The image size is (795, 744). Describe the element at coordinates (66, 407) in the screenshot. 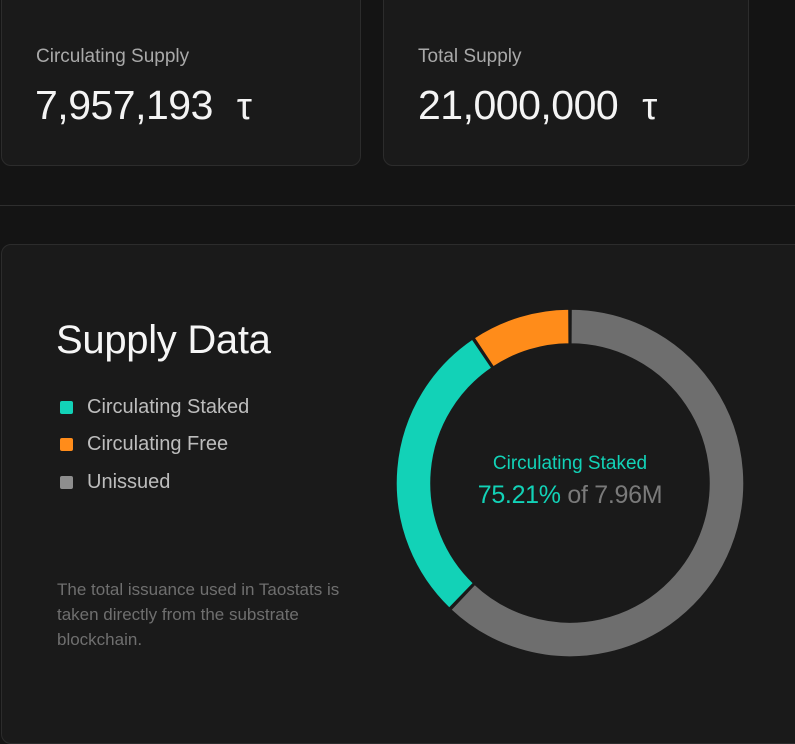

I see `legend-swatch-staked` at that location.